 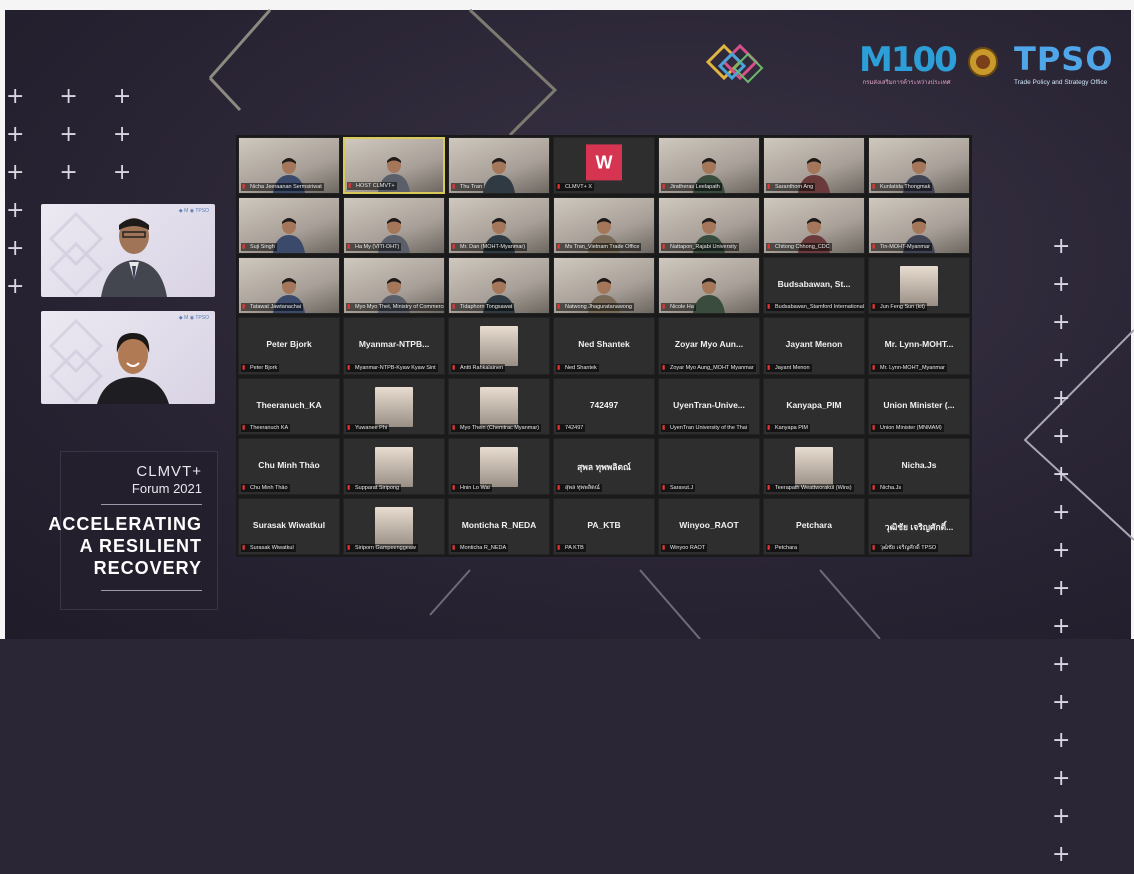 What do you see at coordinates (709, 466) in the screenshot?
I see `participant-tile: ▮ Saravut.J` at bounding box center [709, 466].